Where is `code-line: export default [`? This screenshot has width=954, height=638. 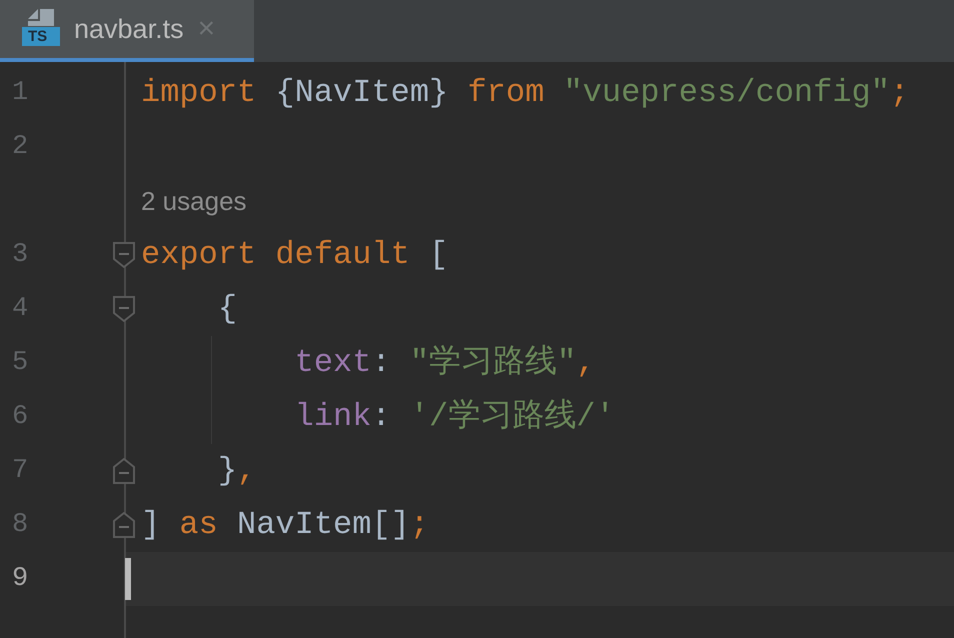 code-line: export default [ is located at coordinates (294, 255).